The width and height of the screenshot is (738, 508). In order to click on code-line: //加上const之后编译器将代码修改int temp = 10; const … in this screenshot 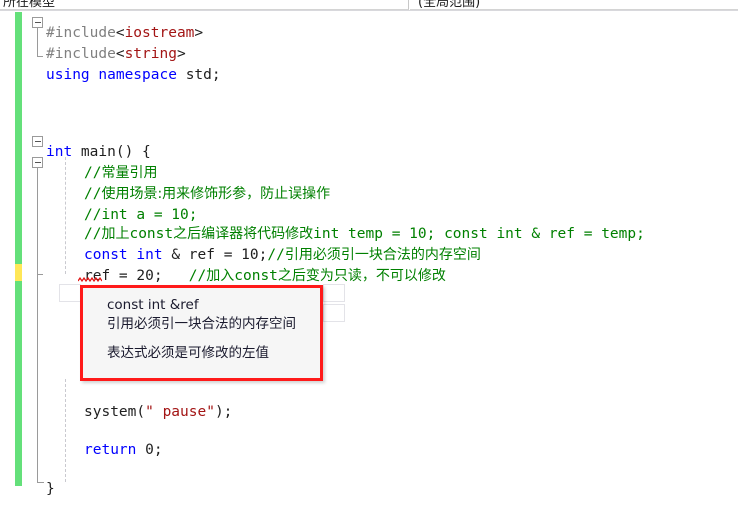, I will do `click(369, 234)`.